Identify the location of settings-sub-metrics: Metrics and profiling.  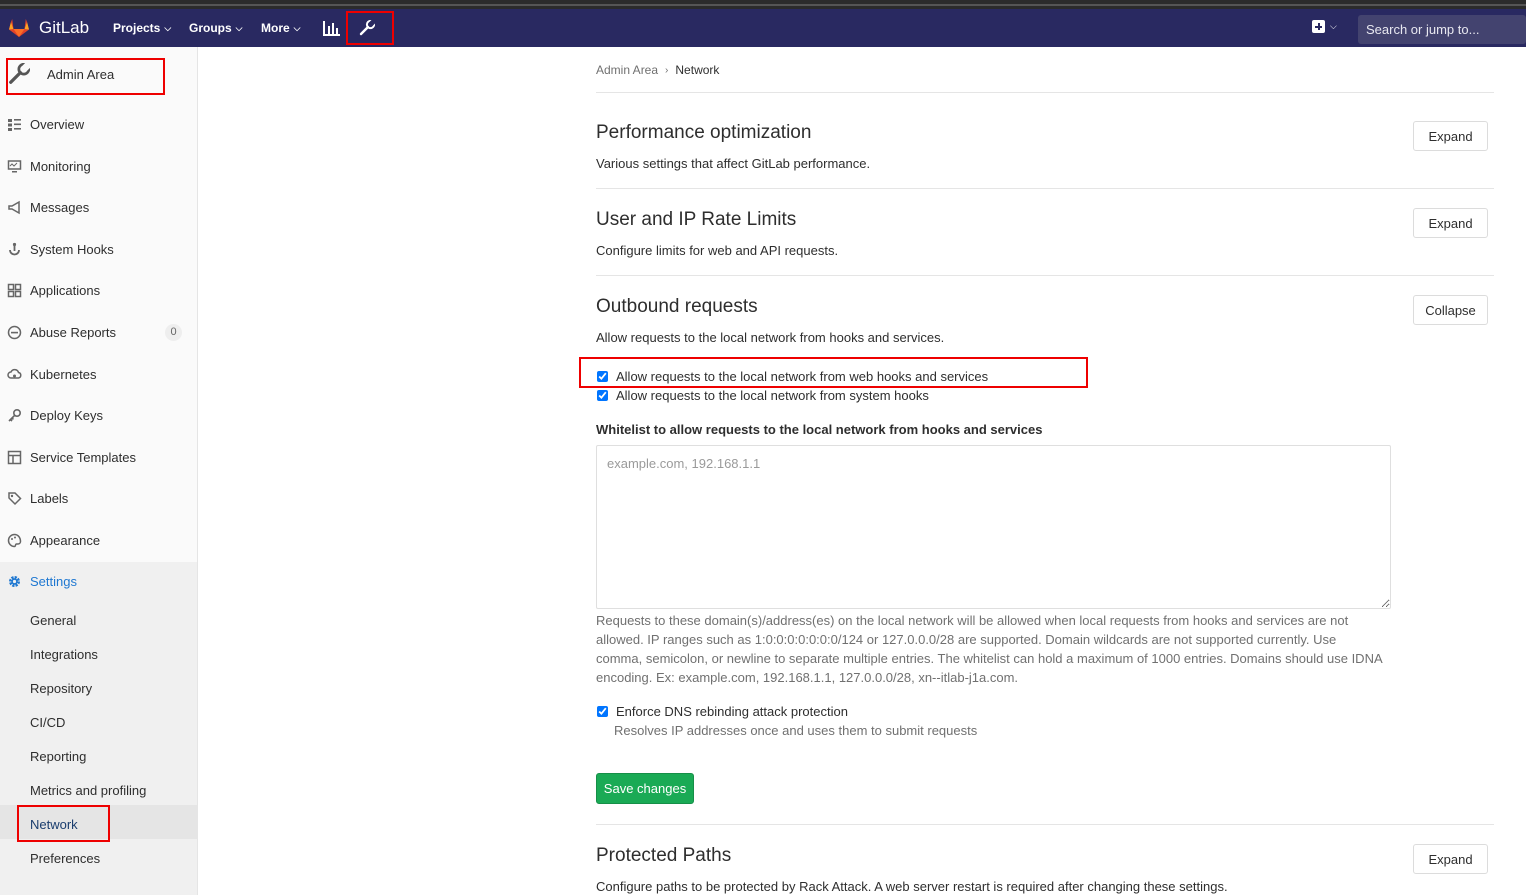
(88, 790).